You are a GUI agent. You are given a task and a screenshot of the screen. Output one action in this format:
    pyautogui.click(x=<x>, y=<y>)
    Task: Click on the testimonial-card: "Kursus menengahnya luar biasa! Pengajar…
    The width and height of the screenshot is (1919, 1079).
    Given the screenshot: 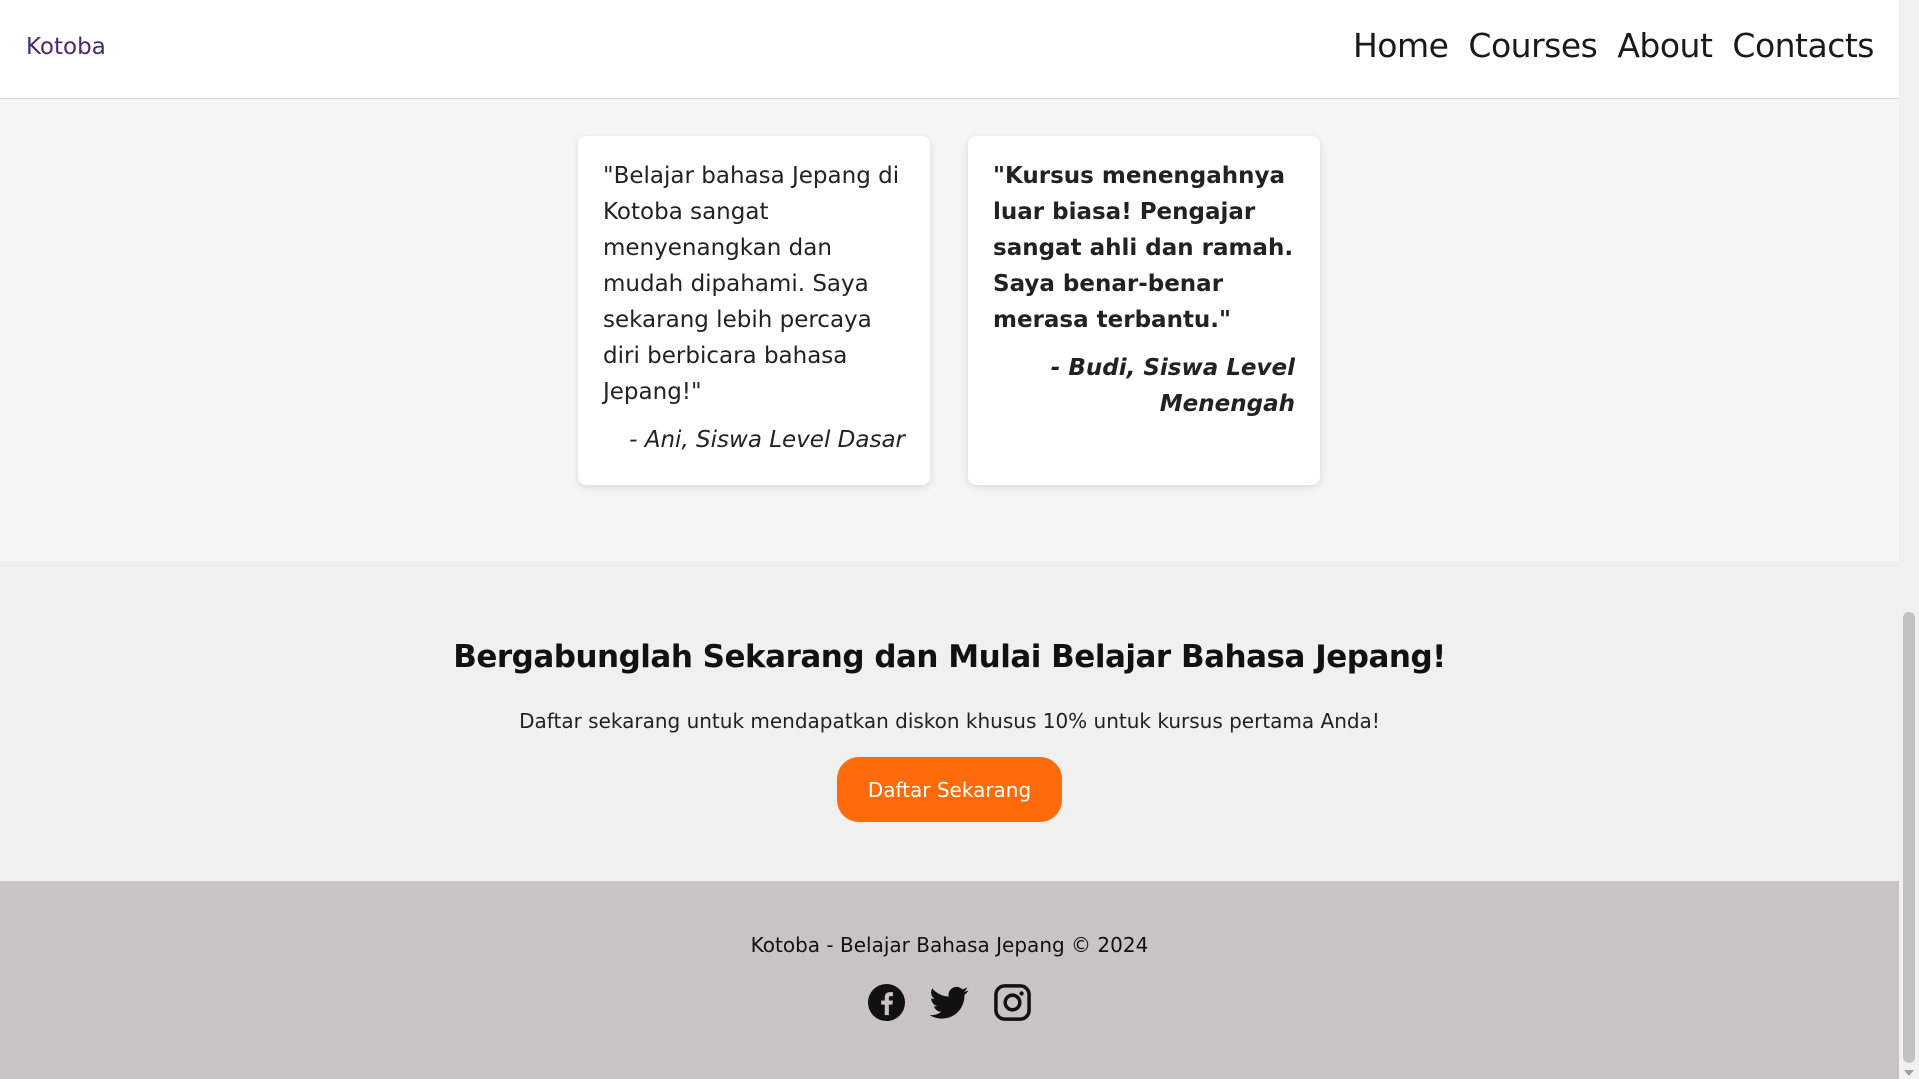 What is the action you would take?
    pyautogui.click(x=1144, y=310)
    